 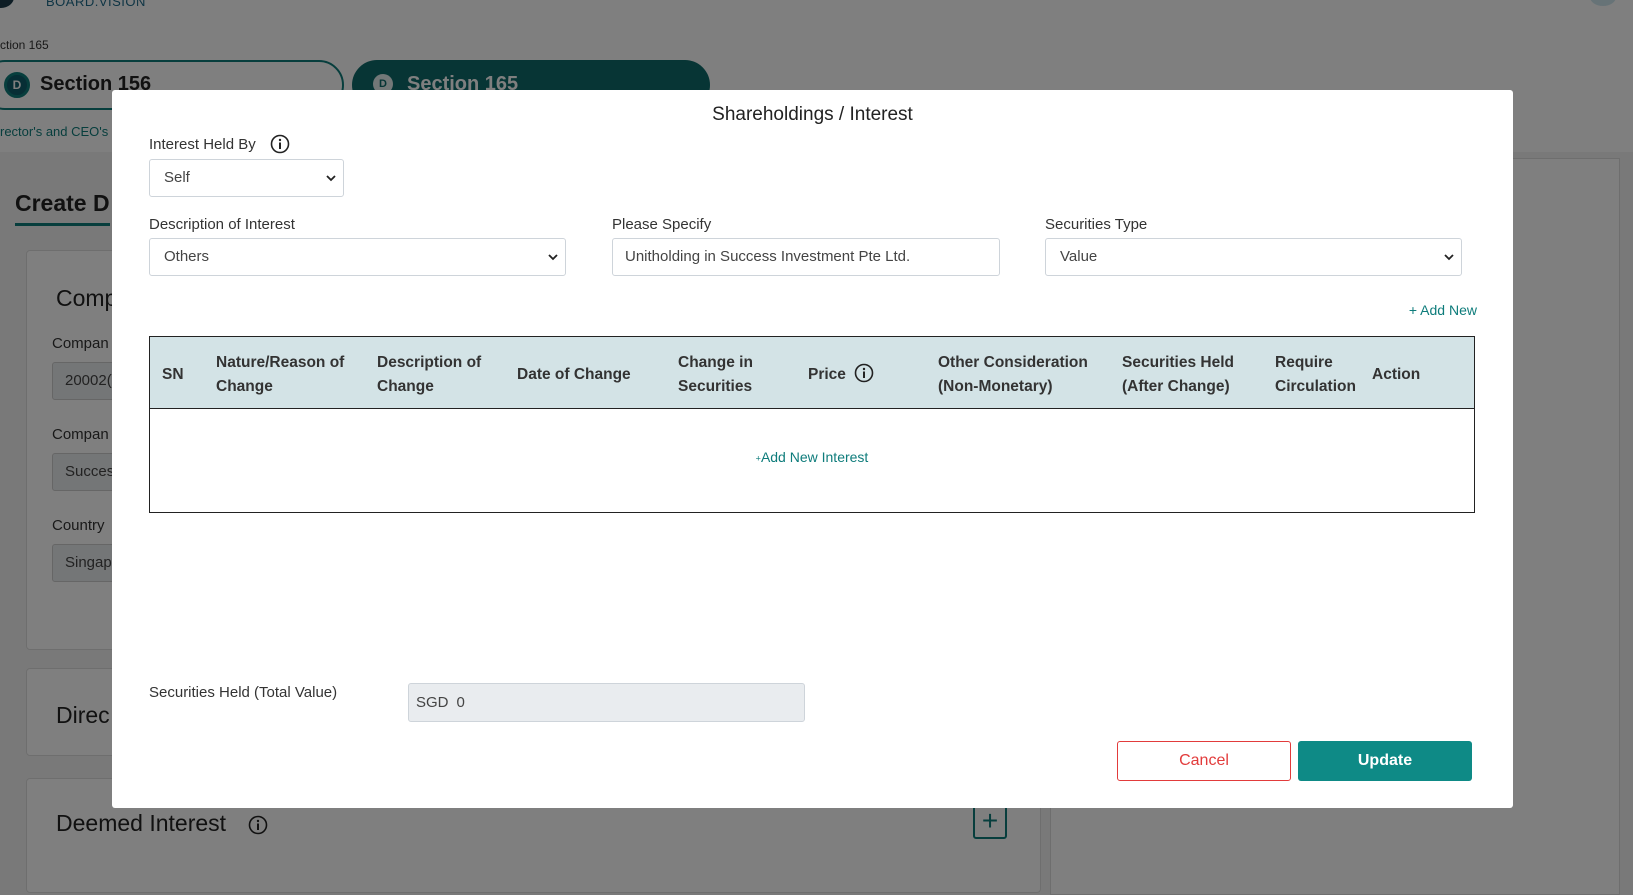 What do you see at coordinates (432, 702) in the screenshot?
I see `currency-label: SGD` at bounding box center [432, 702].